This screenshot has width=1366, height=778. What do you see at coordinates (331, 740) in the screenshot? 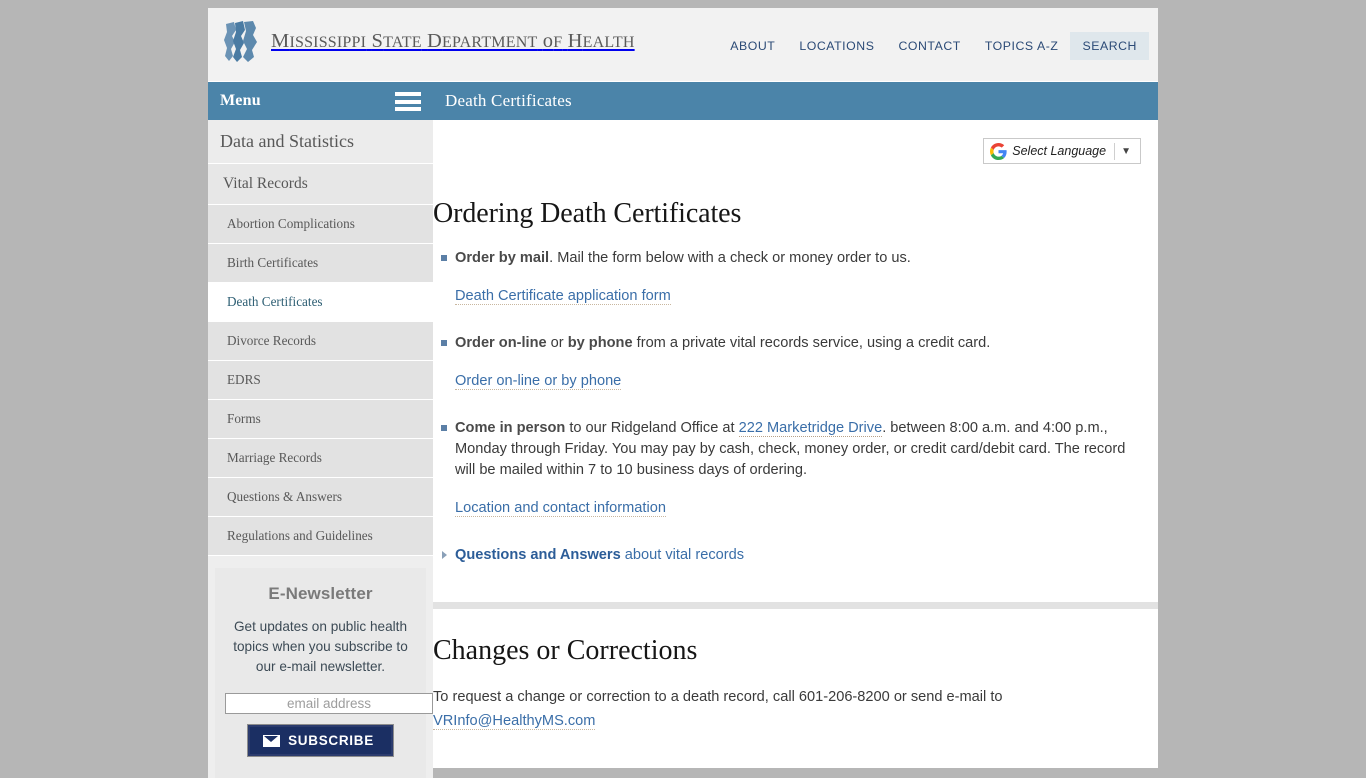
I see `subscribe-button-label: SUBSCRIBE` at bounding box center [331, 740].